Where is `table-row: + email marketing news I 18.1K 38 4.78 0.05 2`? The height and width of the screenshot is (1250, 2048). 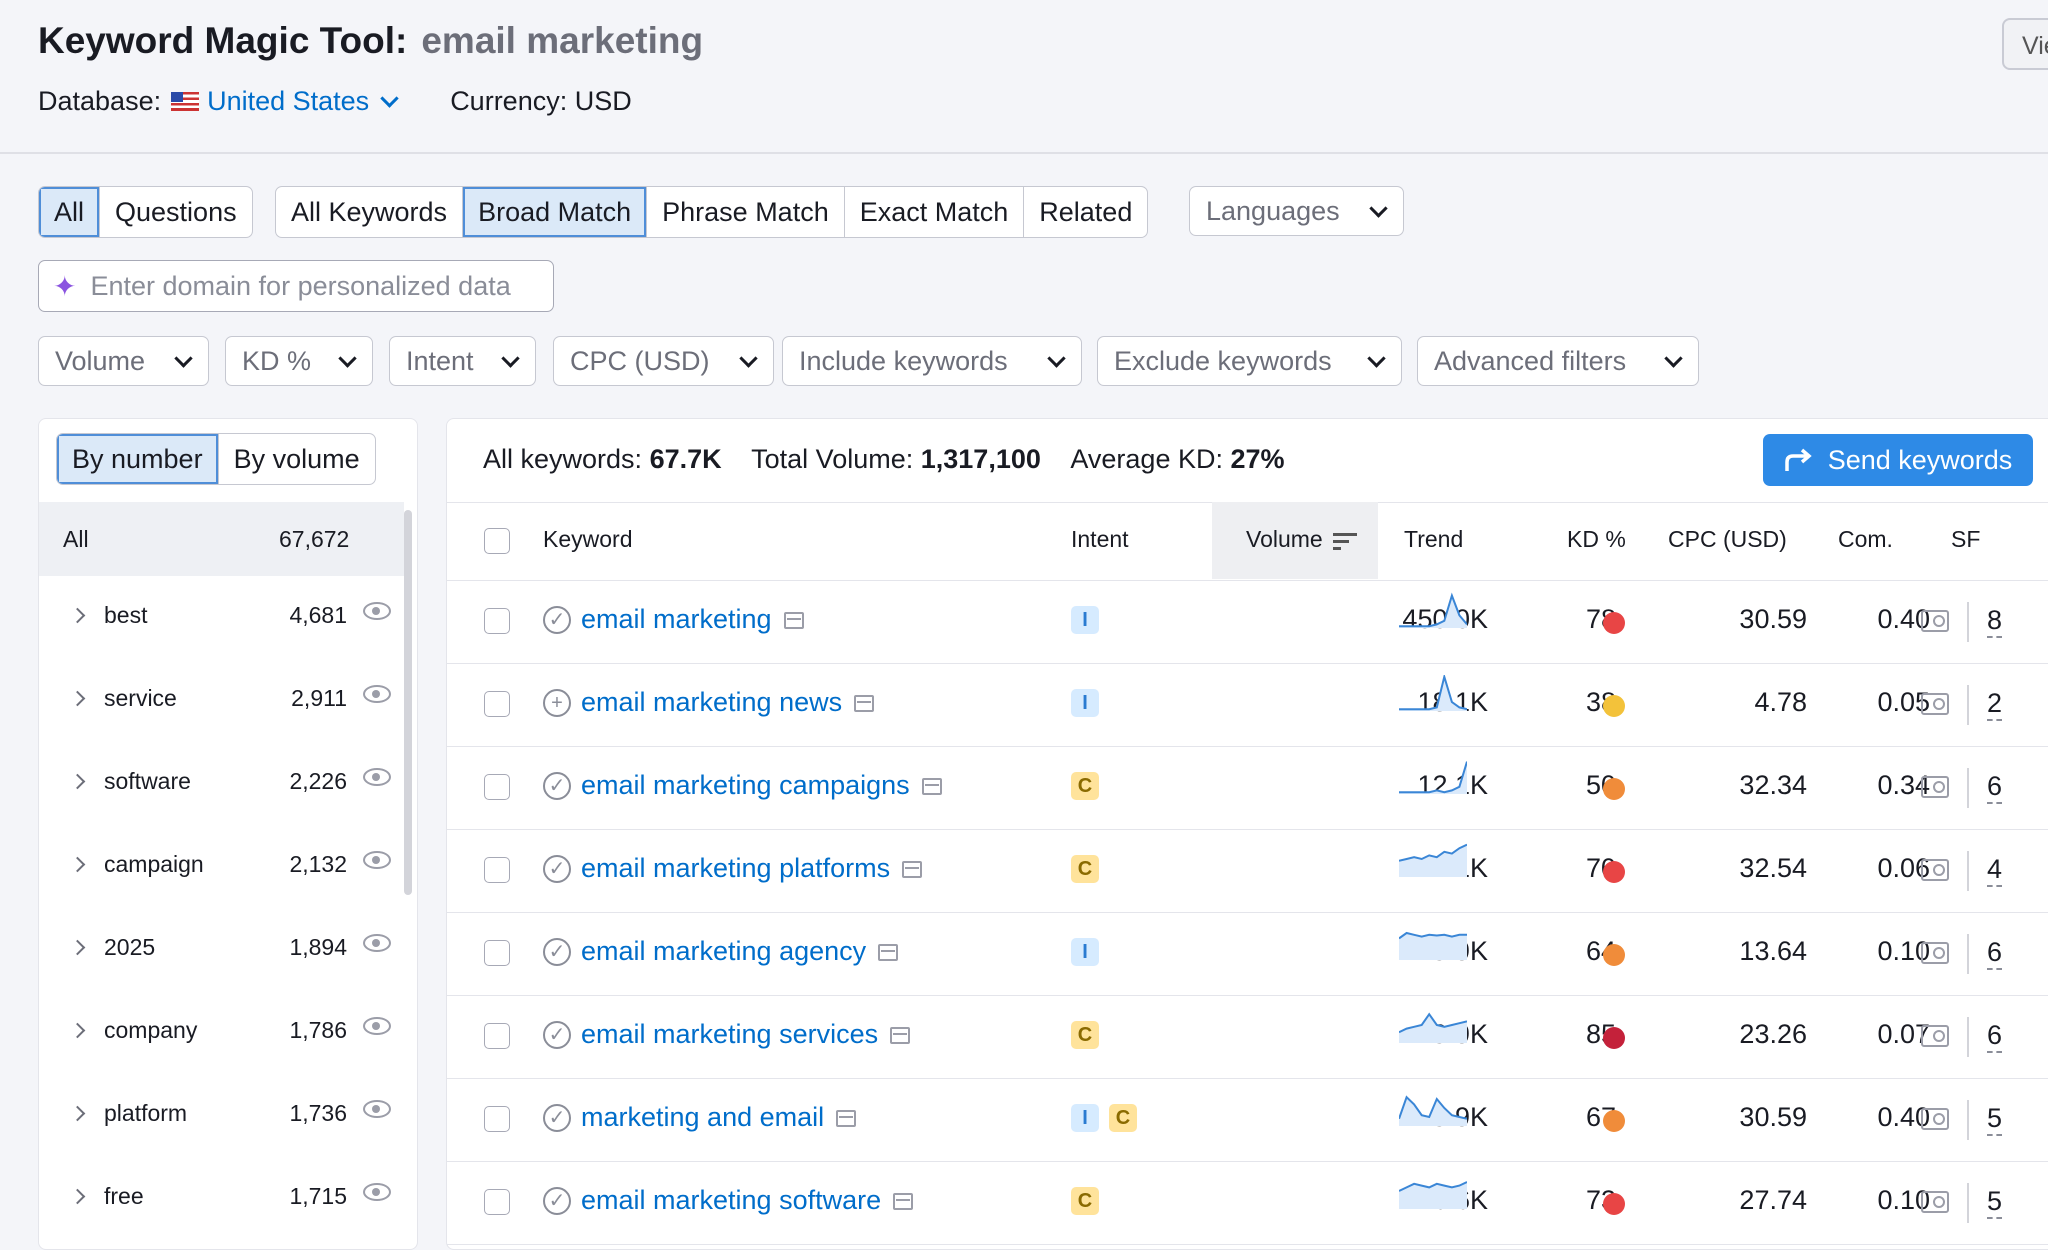
table-row: + email marketing news I 18.1K 38 4.78 0.05 2 is located at coordinates (1247, 705).